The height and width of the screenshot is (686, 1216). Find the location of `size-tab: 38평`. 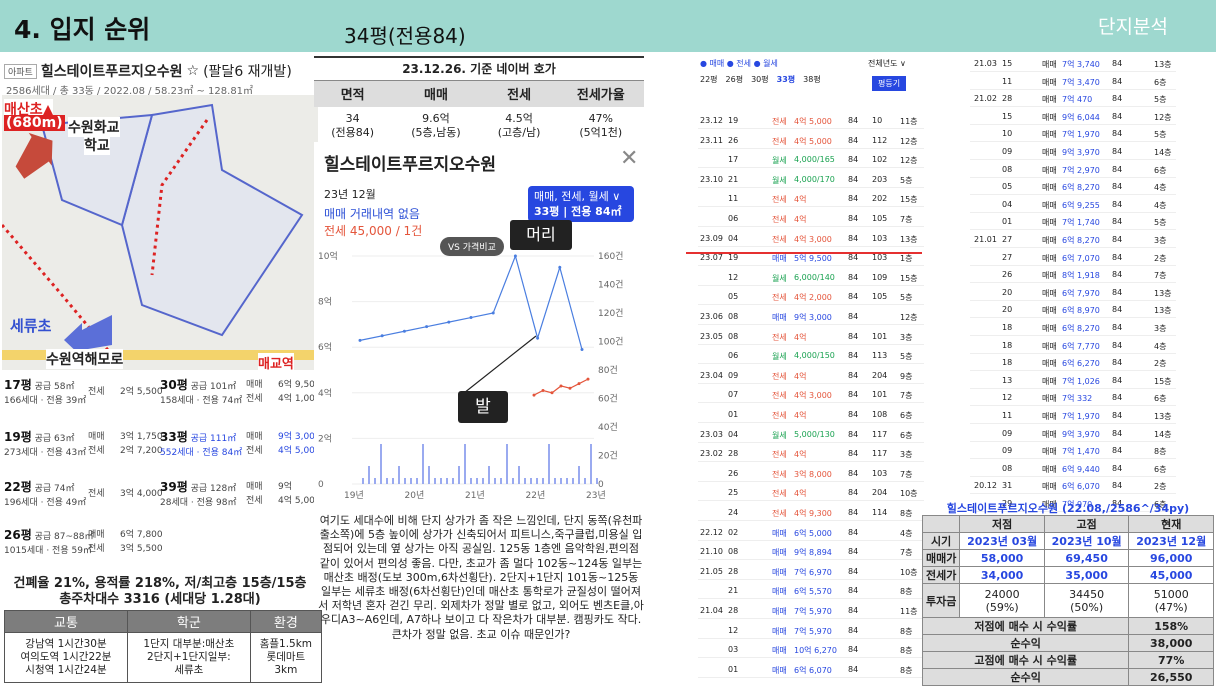

size-tab: 38평 is located at coordinates (812, 79).